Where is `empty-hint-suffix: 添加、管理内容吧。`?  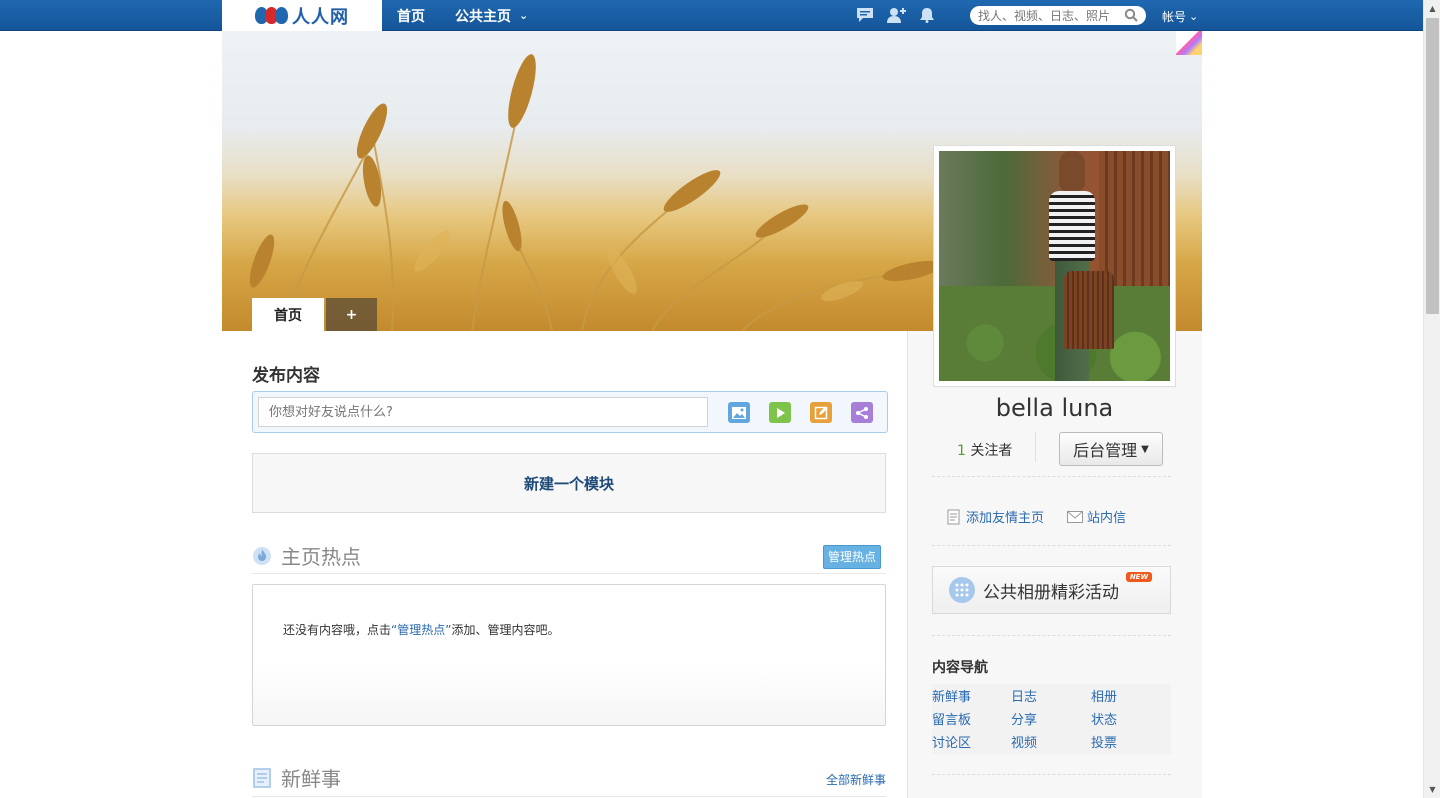 empty-hint-suffix: 添加、管理内容吧。 is located at coordinates (505, 630).